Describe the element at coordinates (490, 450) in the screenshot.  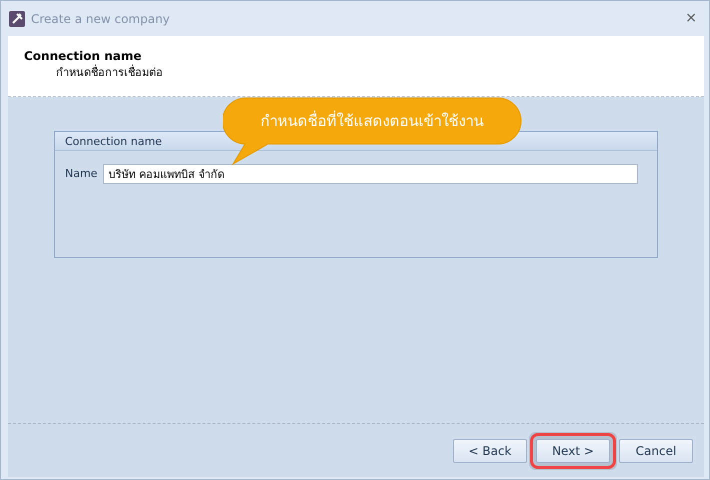
I see `wizard-button: < Back` at that location.